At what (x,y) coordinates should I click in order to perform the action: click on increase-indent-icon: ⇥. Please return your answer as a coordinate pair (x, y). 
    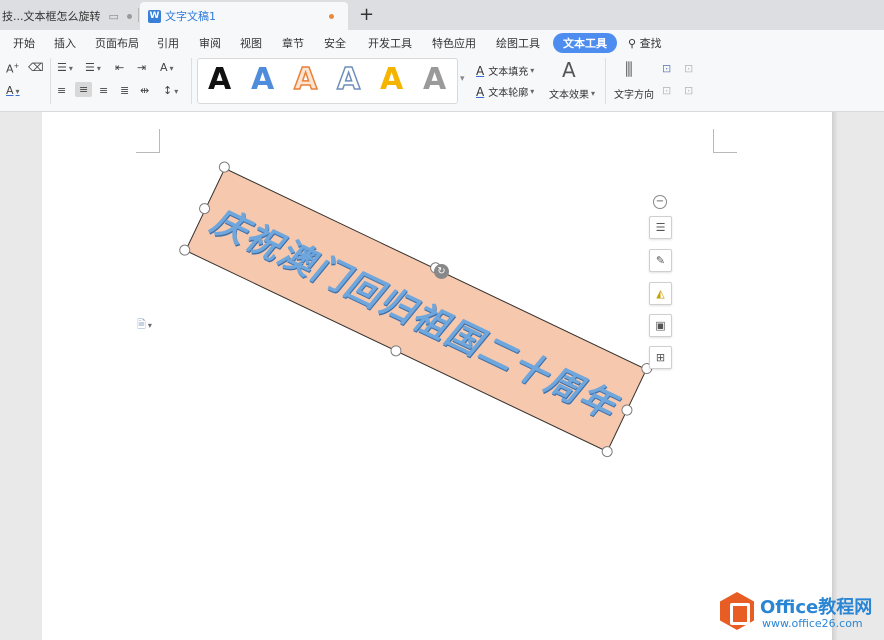
    Looking at the image, I should click on (141, 67).